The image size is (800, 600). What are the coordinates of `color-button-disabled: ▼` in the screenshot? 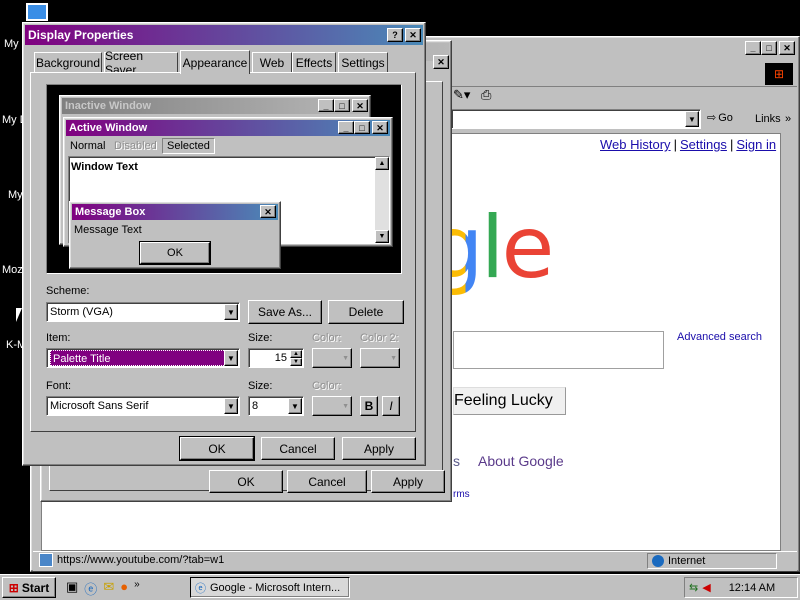 It's located at (332, 358).